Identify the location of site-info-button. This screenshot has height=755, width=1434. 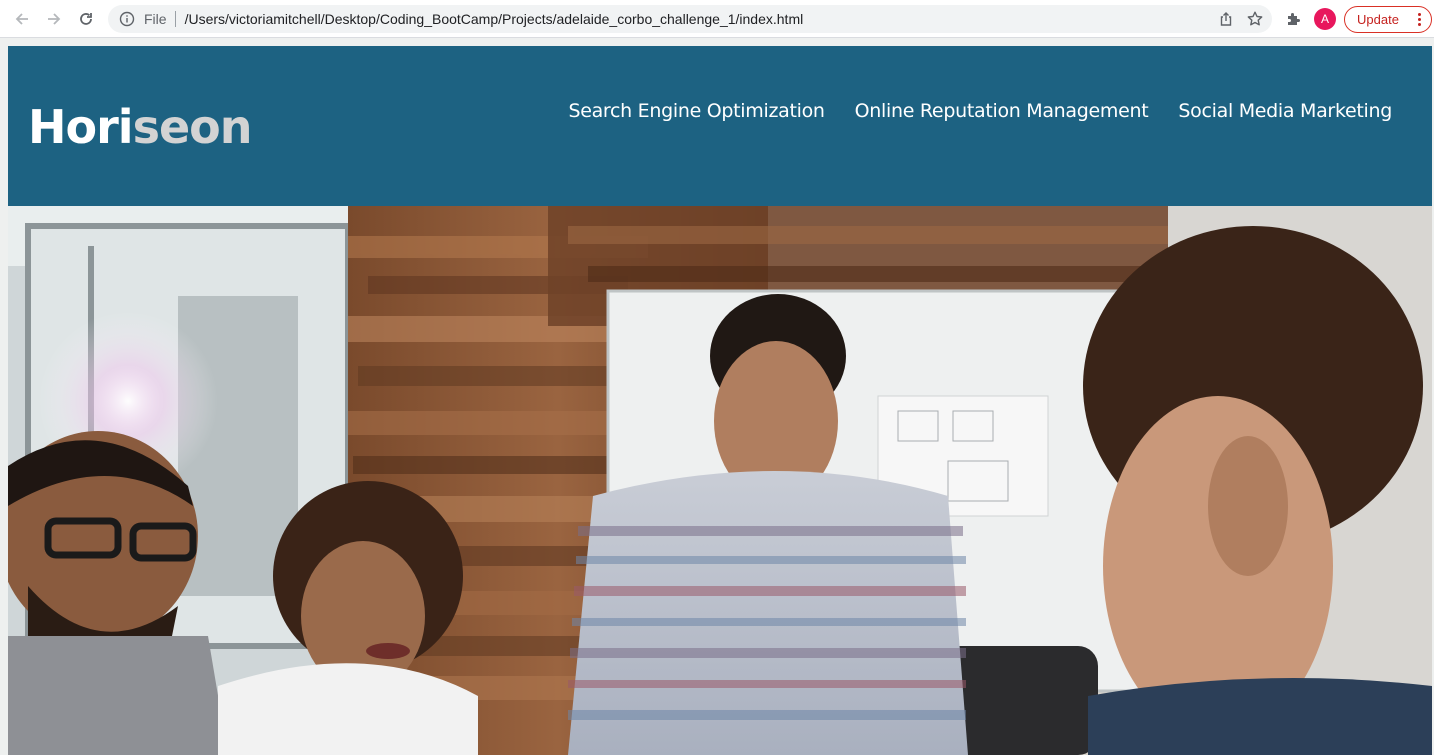
(127, 19).